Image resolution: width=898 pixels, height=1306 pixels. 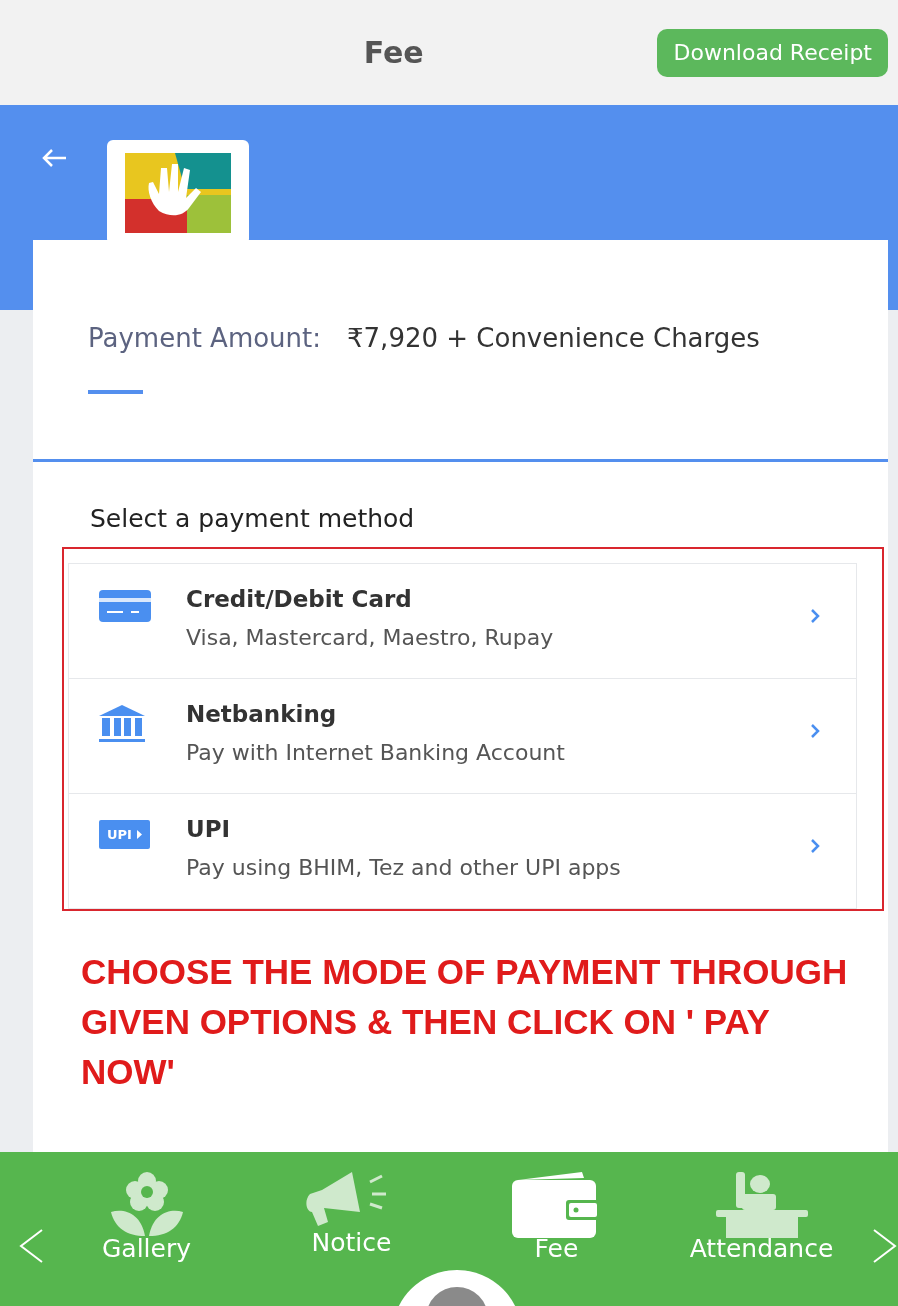 I want to click on page-title: Fee, so click(x=393, y=52).